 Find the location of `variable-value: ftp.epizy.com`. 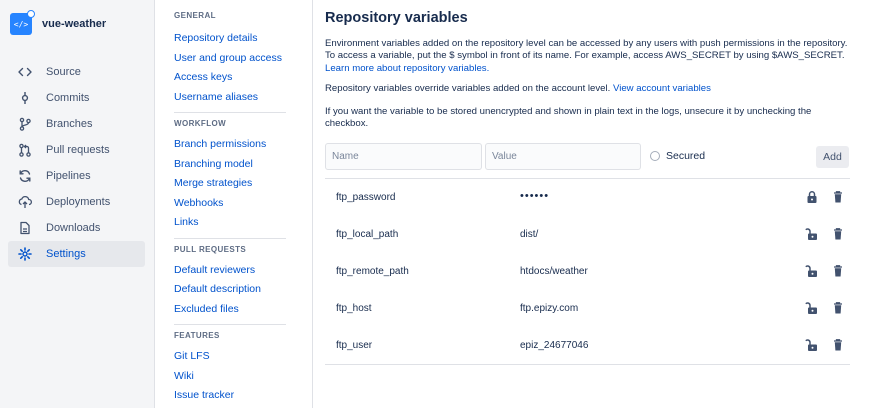

variable-value: ftp.epizy.com is located at coordinates (549, 308).